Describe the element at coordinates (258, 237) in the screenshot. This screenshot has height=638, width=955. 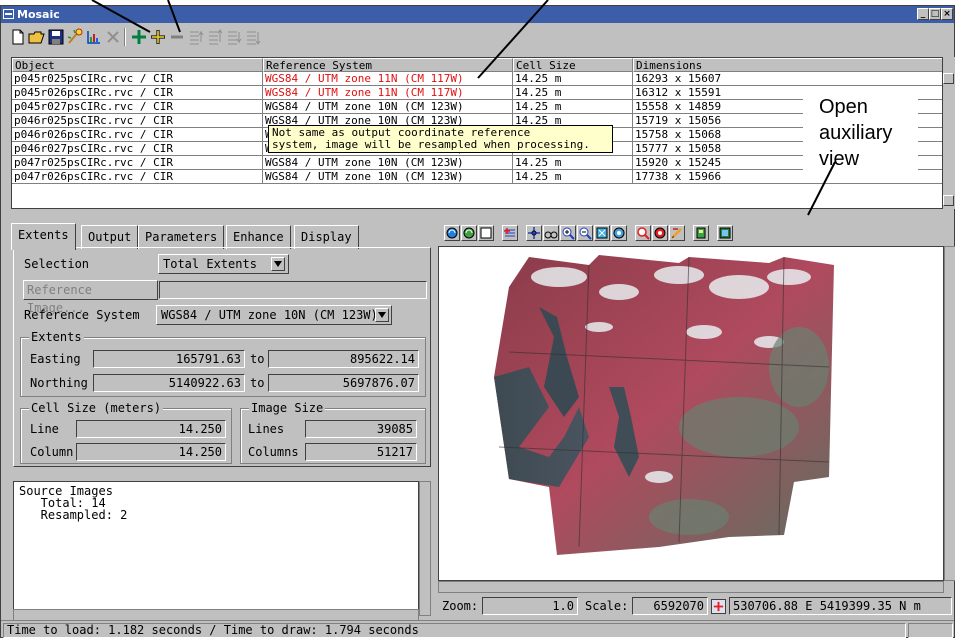
I see `tab-enhance: Enhance` at that location.